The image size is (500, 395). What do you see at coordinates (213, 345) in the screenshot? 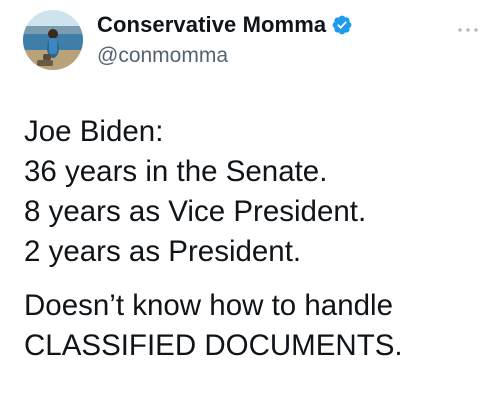
I see `tweet-line: CLASSIFIED DOCUMENTS.` at bounding box center [213, 345].